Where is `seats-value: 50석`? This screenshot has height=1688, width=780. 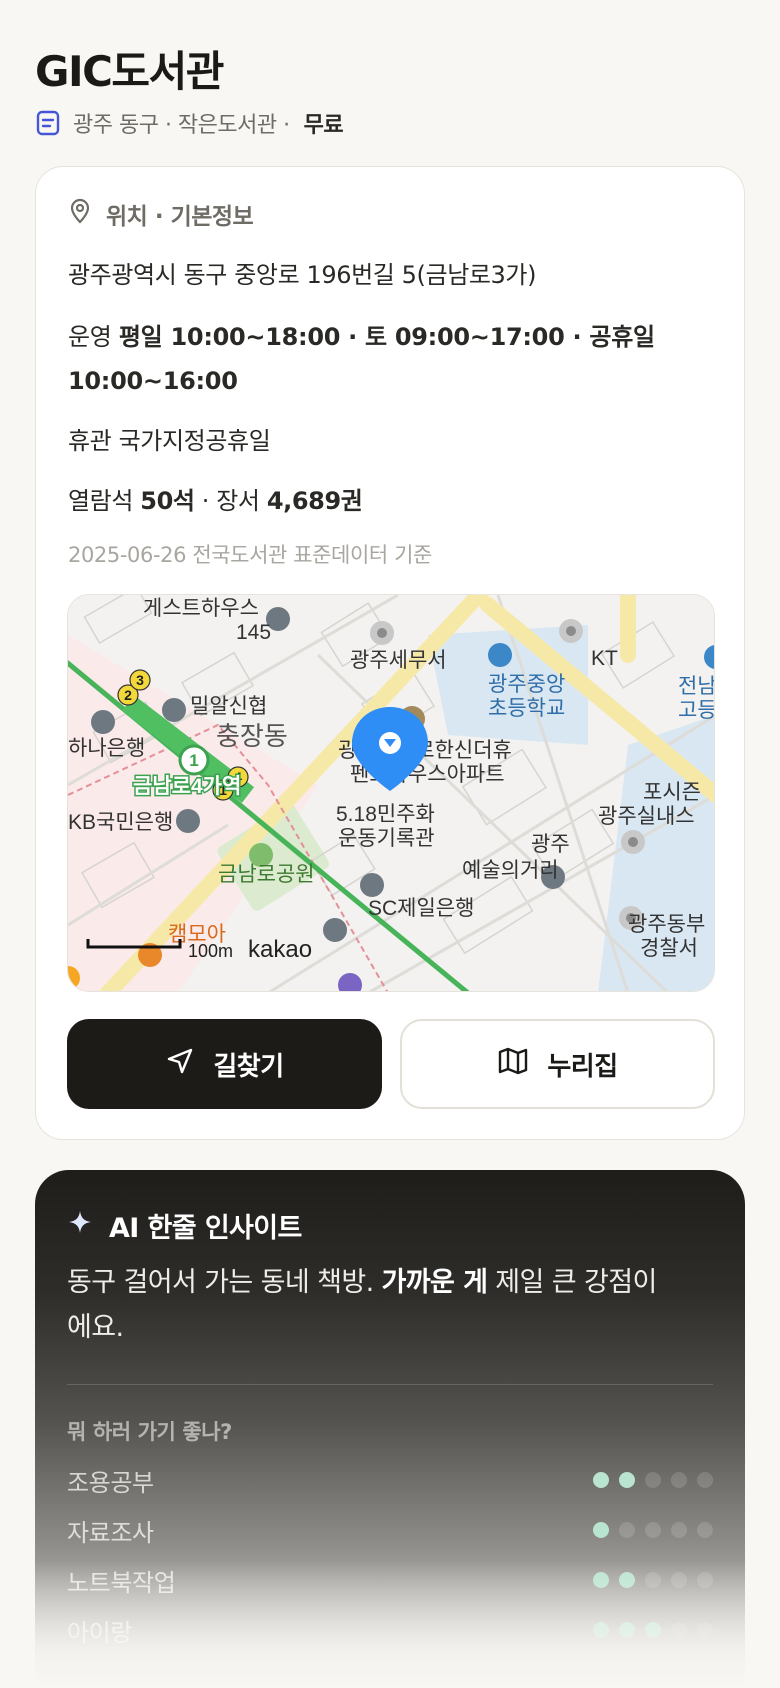 seats-value: 50석 is located at coordinates (167, 501).